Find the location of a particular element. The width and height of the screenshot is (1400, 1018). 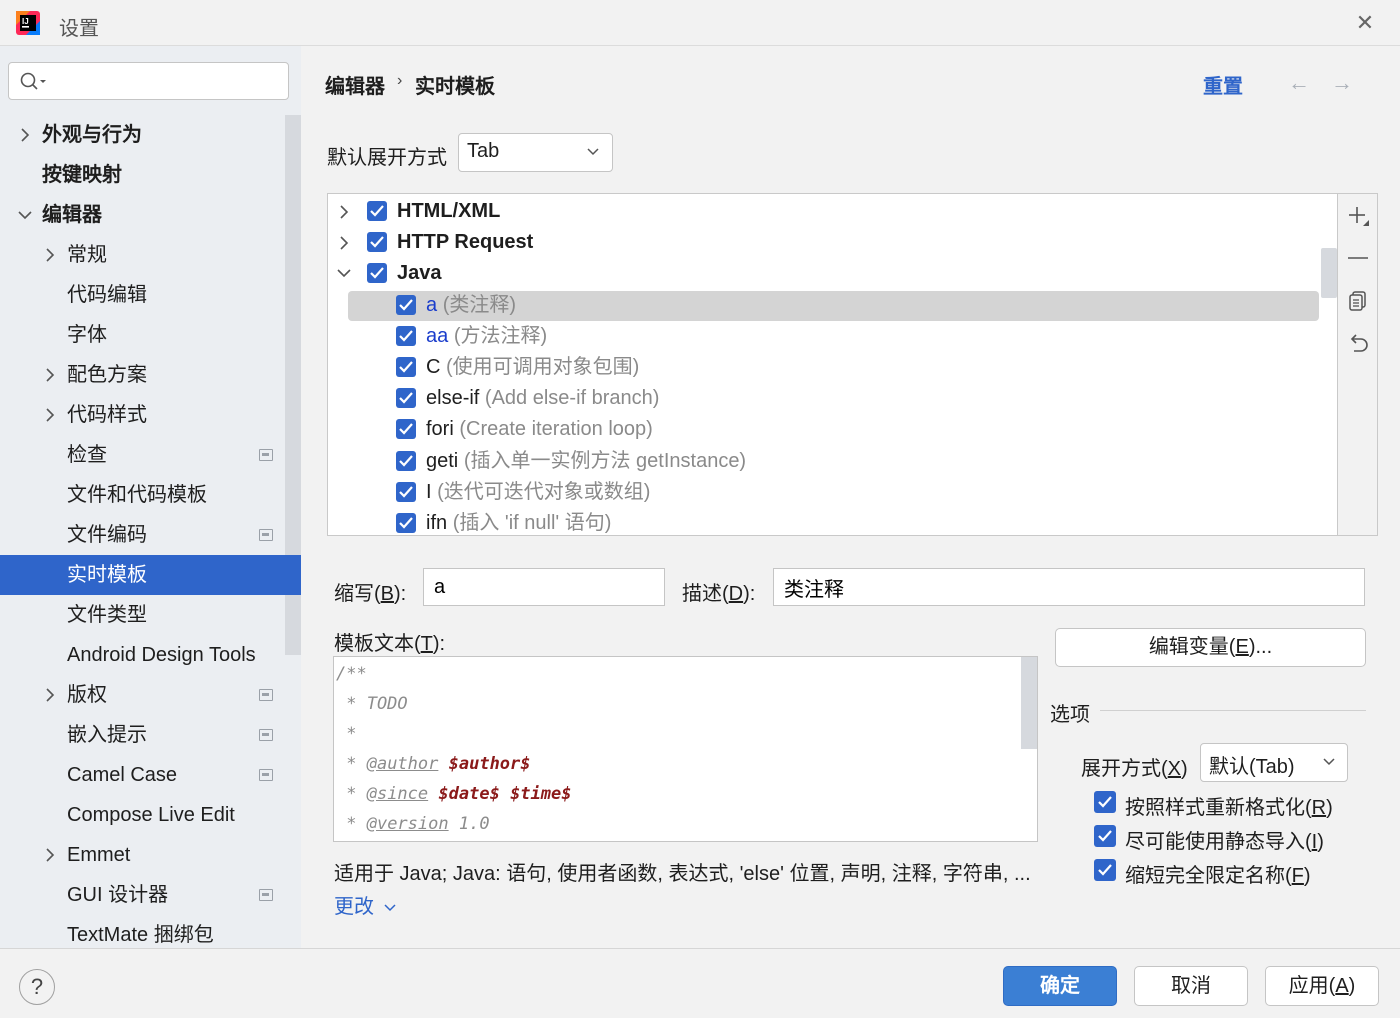

template-name: else-if (Add else-if branch) is located at coordinates (542, 398).